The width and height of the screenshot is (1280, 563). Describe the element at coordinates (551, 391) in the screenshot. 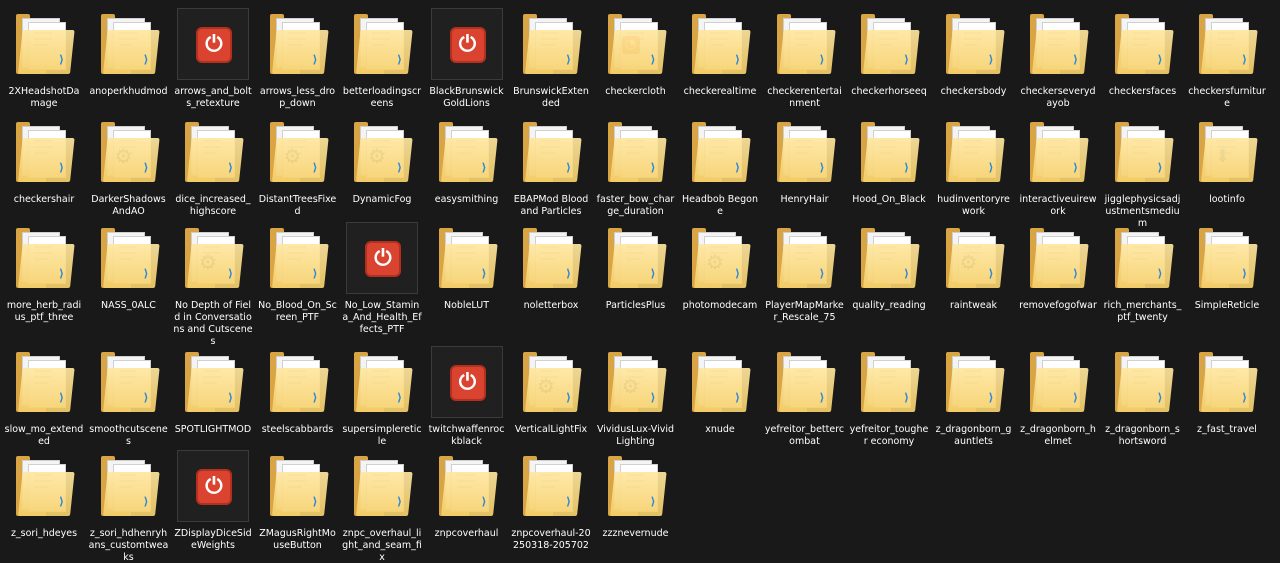

I see `file-item: ⚙⟩ VerticalLightFix` at that location.